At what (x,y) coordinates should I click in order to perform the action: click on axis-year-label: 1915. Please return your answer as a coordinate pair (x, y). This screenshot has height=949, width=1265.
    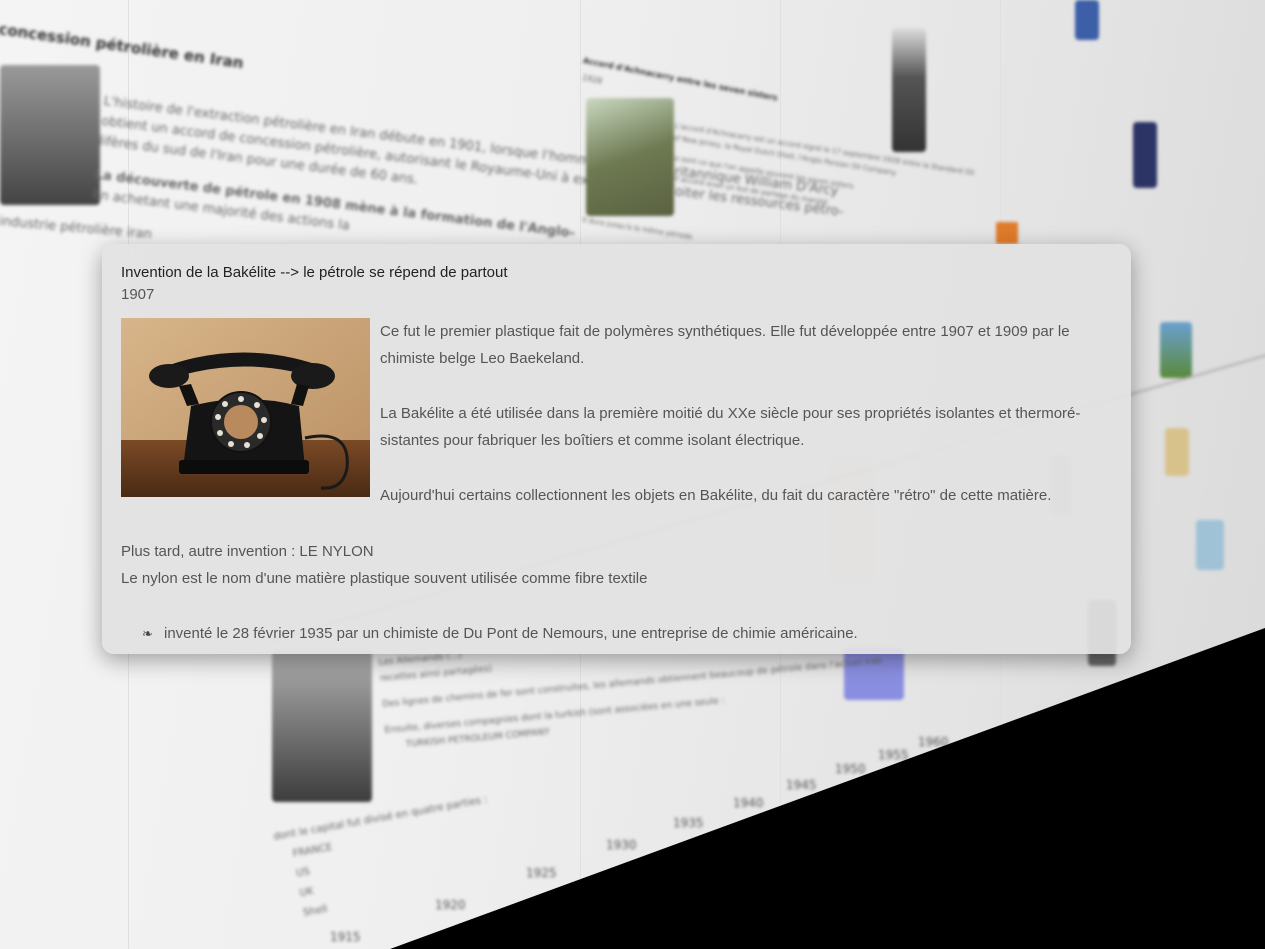
    Looking at the image, I should click on (345, 937).